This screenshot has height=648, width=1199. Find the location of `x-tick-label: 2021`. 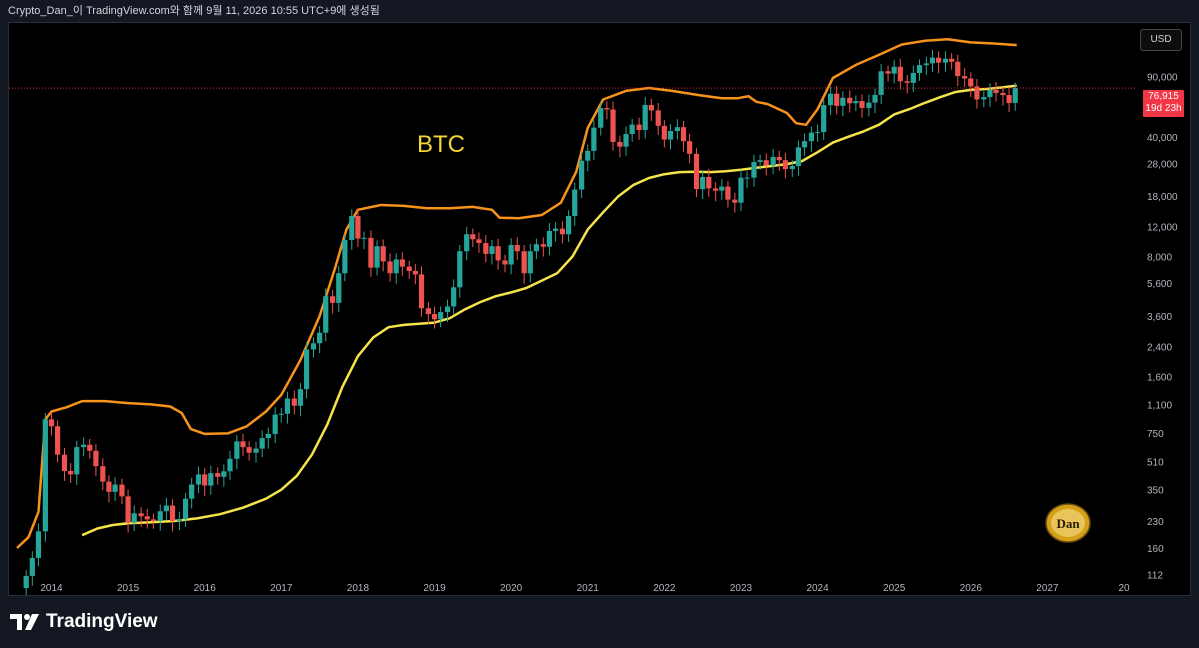

x-tick-label: 2021 is located at coordinates (588, 588).